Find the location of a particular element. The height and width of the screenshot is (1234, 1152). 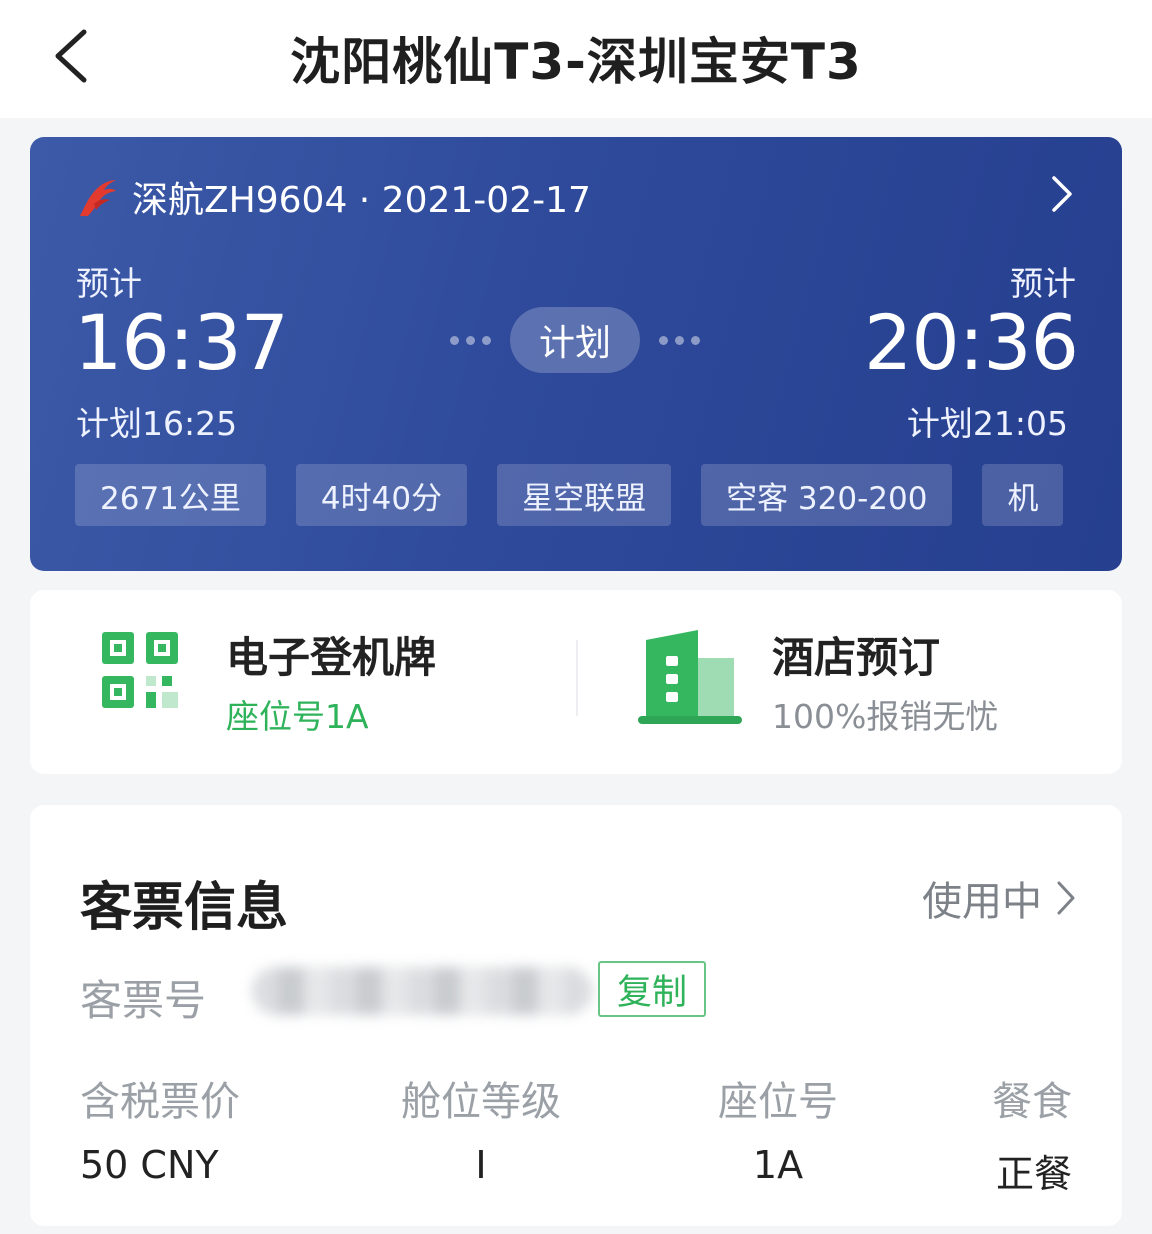

field-label: 餐食 is located at coordinates (1032, 1102).